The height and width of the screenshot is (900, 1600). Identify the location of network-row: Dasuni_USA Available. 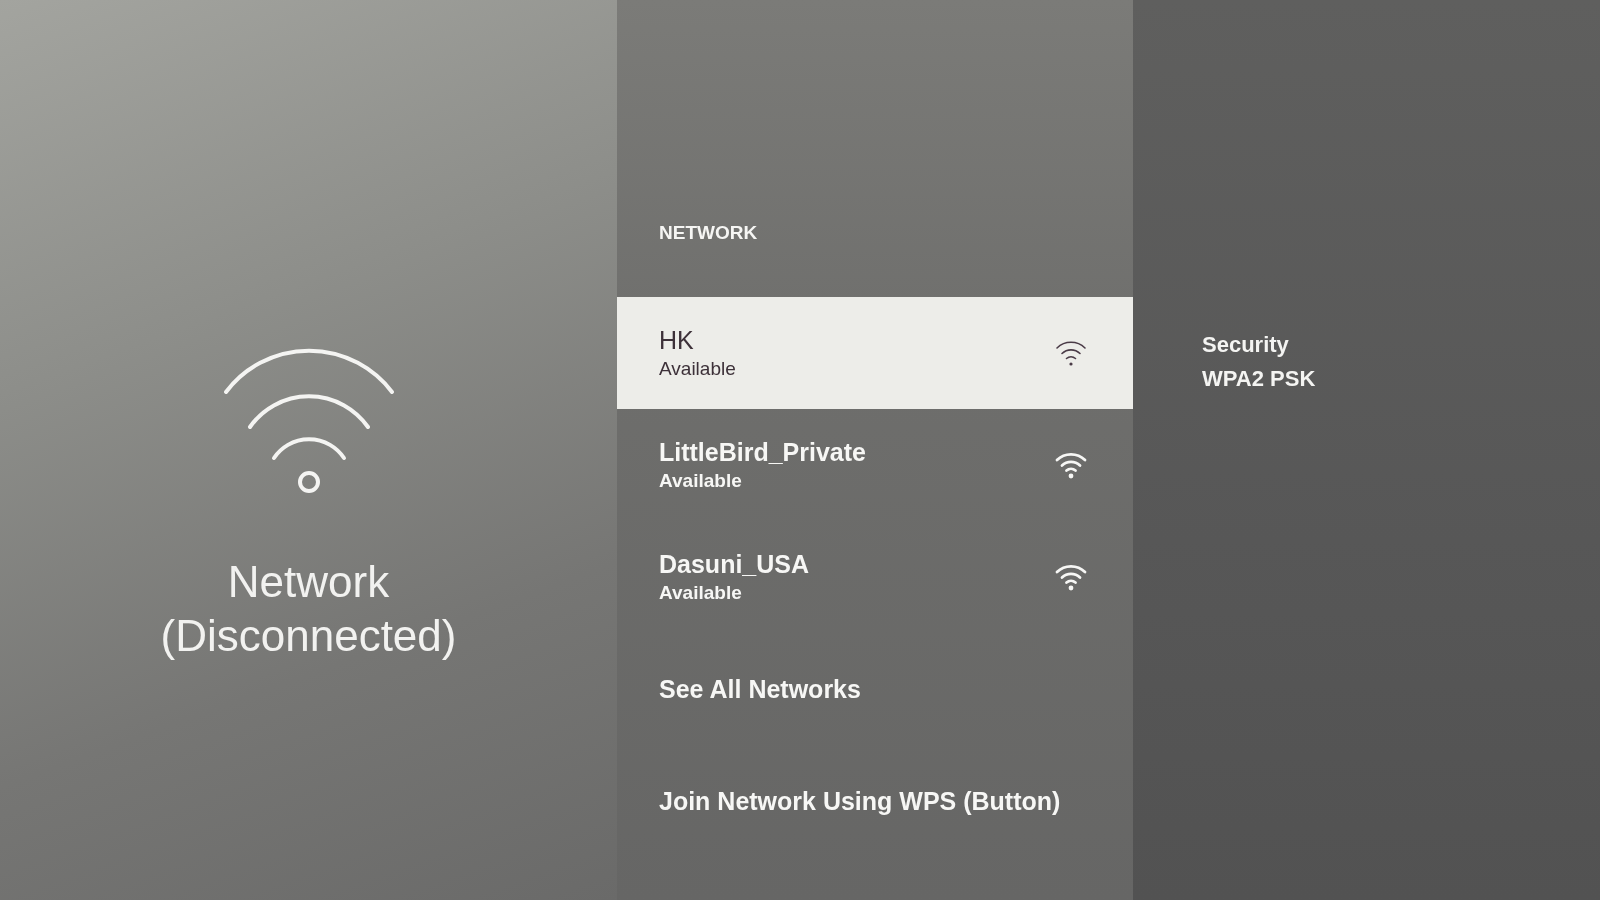
(875, 577).